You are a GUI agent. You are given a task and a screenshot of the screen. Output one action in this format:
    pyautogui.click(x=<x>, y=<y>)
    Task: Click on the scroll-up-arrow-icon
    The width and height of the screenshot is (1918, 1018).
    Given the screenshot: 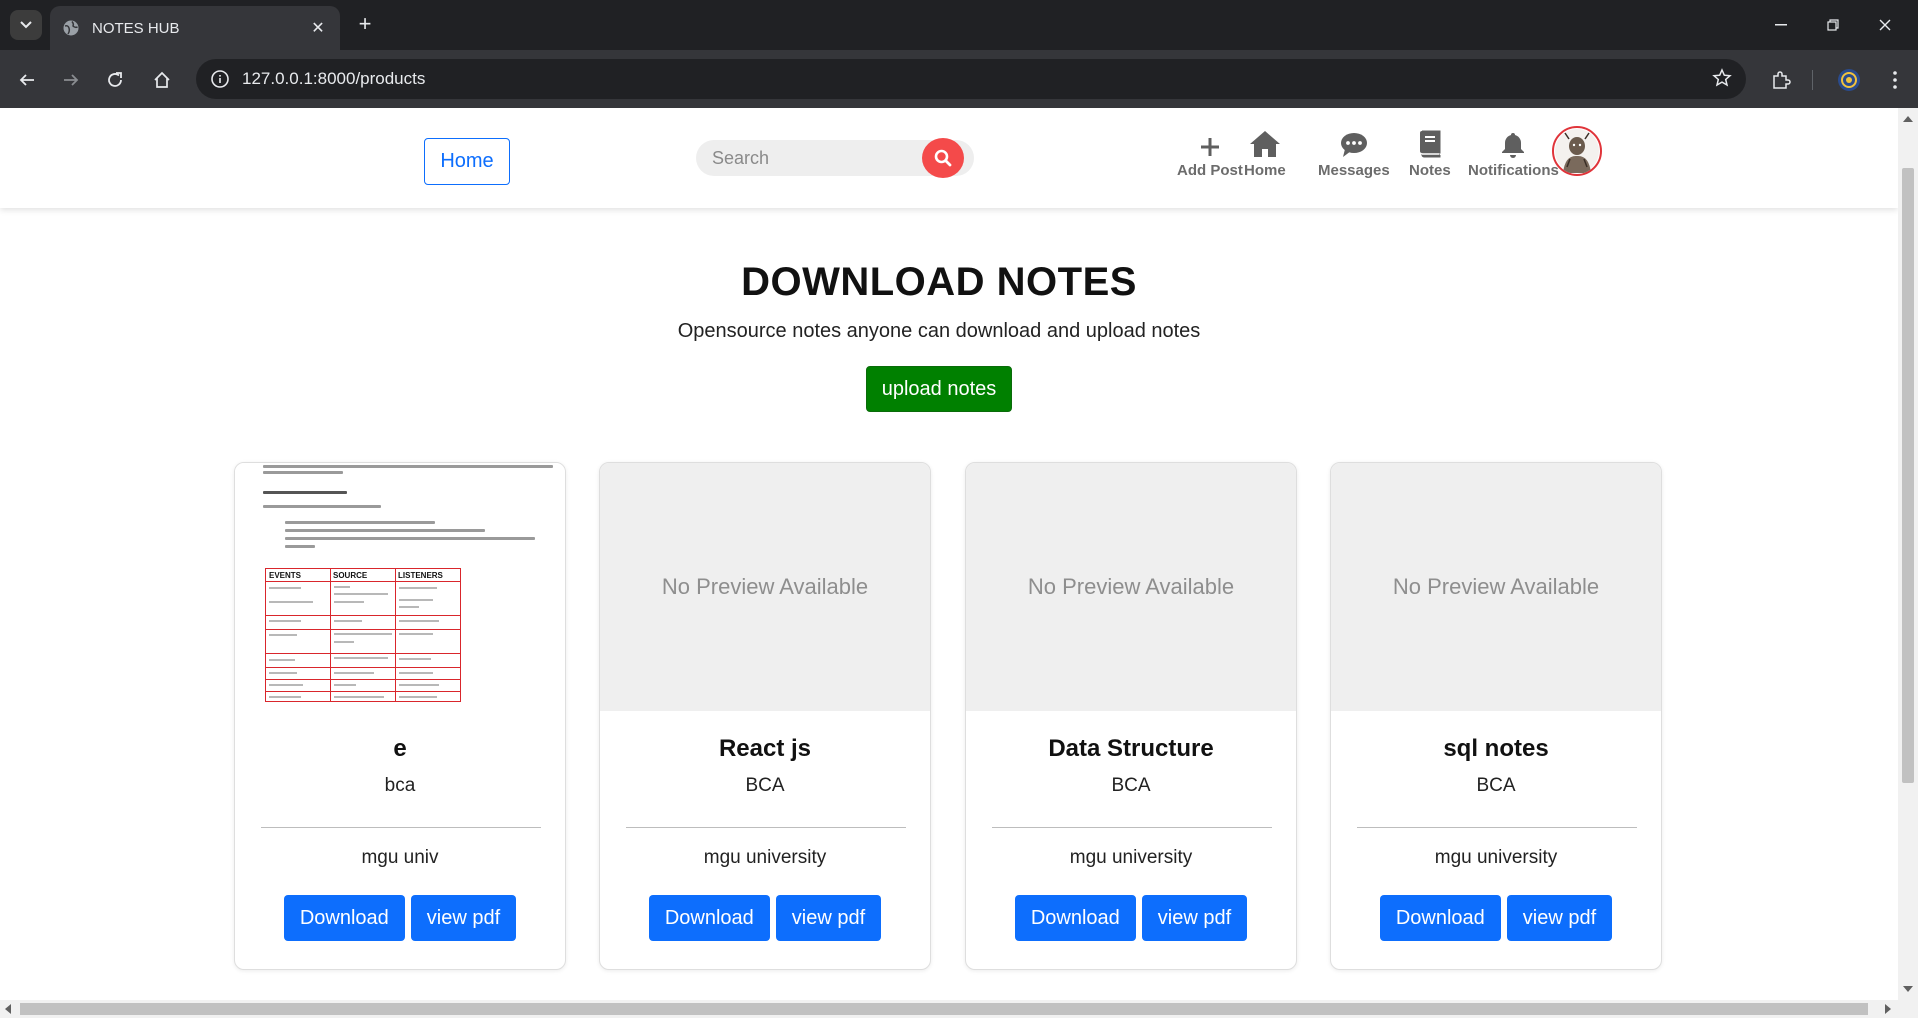 What is the action you would take?
    pyautogui.click(x=1908, y=119)
    